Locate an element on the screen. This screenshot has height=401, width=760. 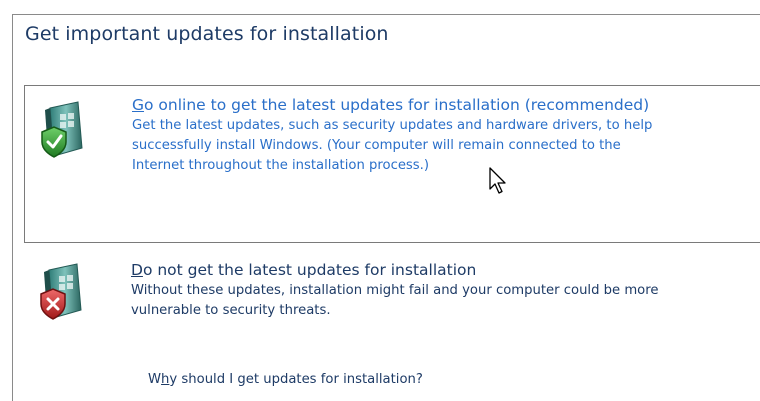
page-title: Get important updates for installation is located at coordinates (207, 34).